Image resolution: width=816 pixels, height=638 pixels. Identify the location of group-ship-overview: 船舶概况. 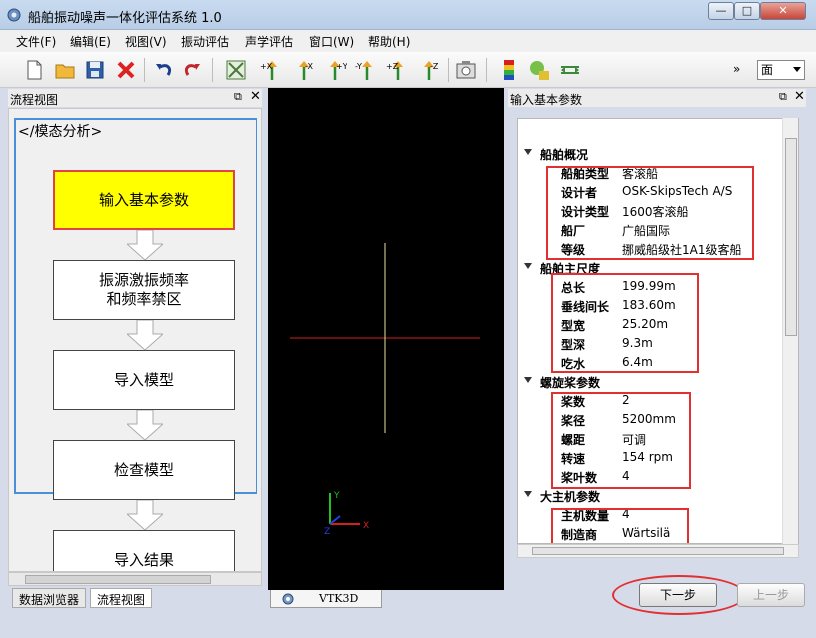
(556, 154).